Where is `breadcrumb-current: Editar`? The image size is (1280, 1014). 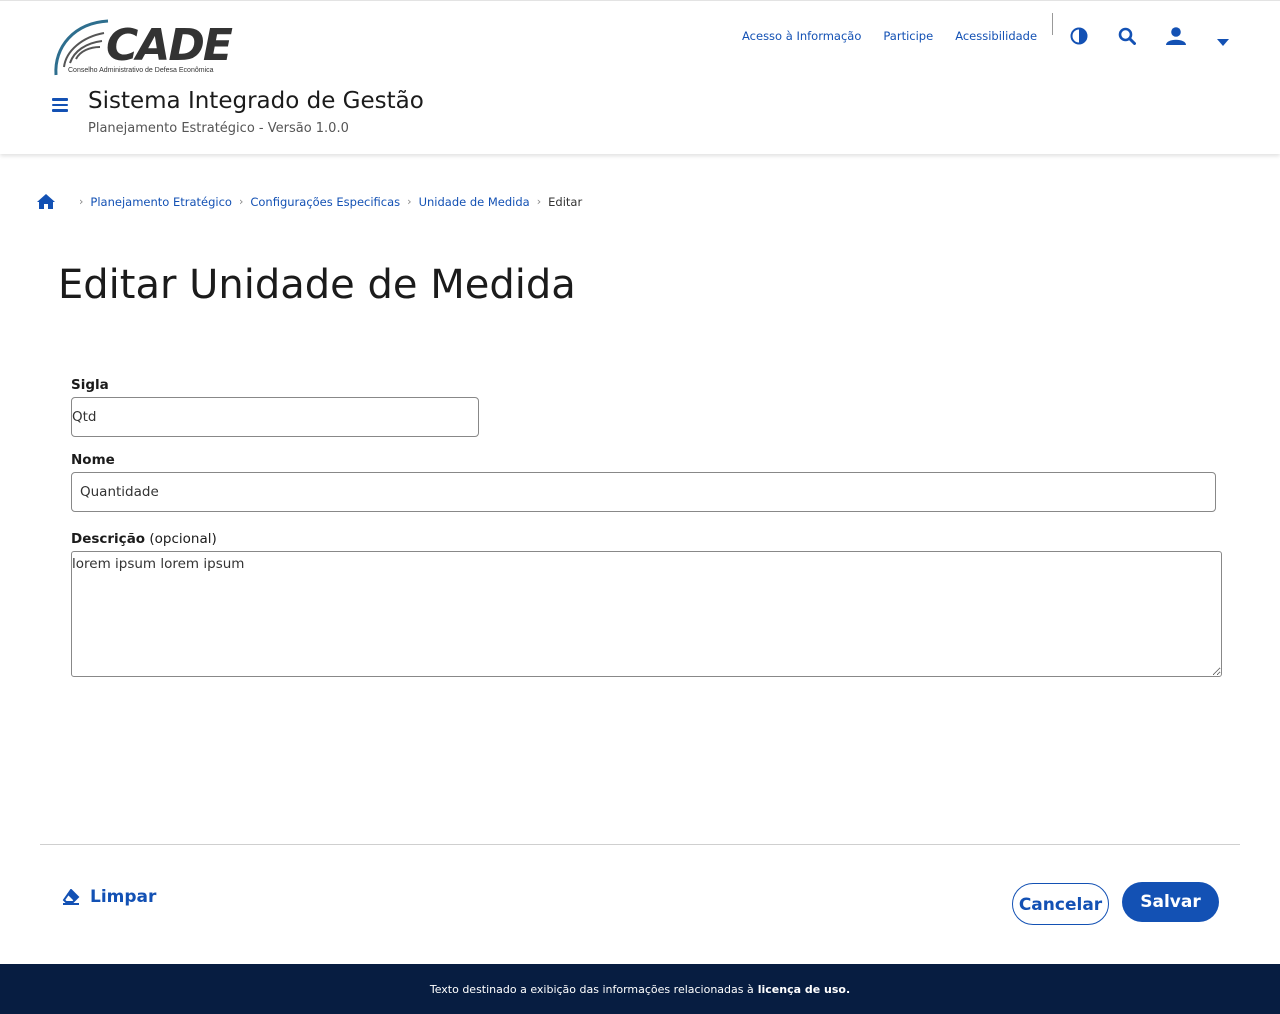 breadcrumb-current: Editar is located at coordinates (565, 201).